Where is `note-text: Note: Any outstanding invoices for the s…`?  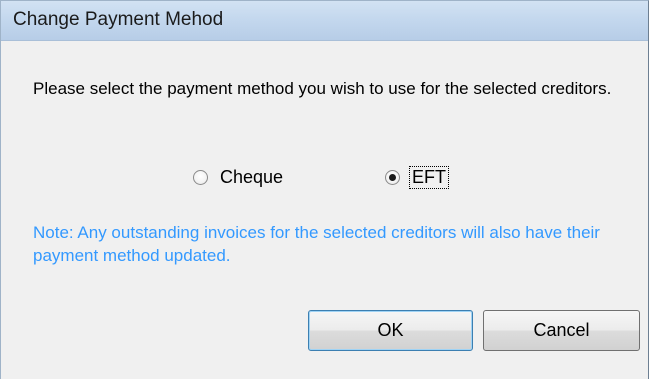 note-text: Note: Any outstanding invoices for the s… is located at coordinates (316, 244).